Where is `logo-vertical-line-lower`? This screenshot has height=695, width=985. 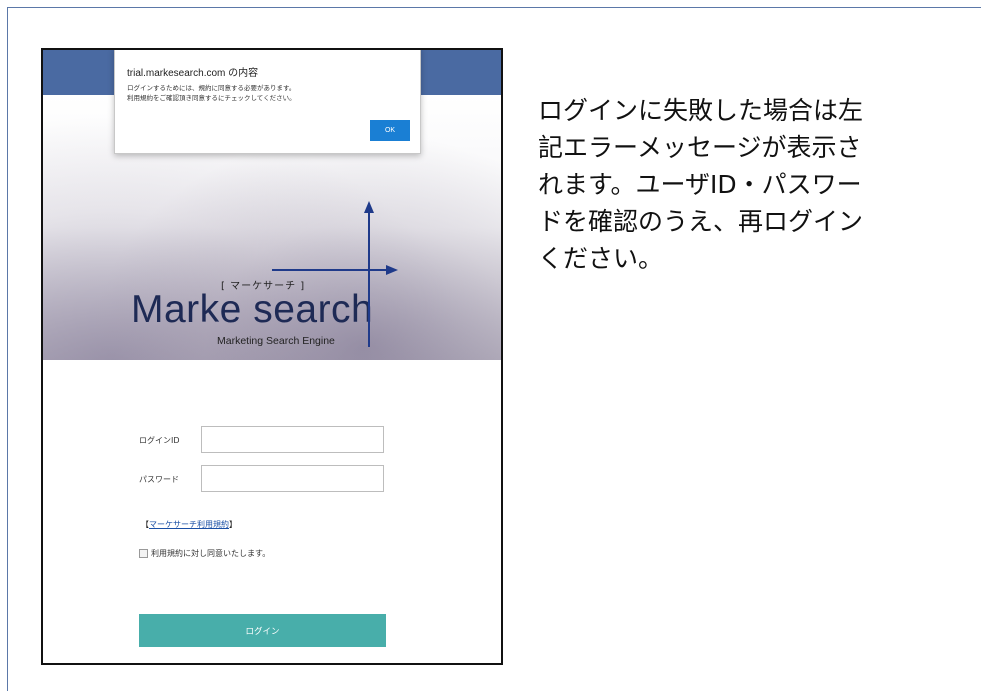
logo-vertical-line-lower is located at coordinates (369, 298).